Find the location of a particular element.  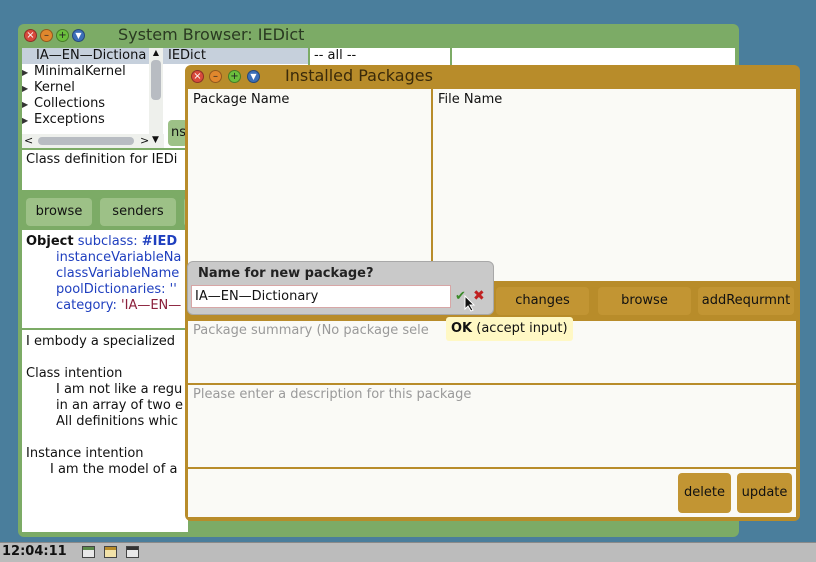

vertical-scrollbar: ▲ is located at coordinates (156, 96).